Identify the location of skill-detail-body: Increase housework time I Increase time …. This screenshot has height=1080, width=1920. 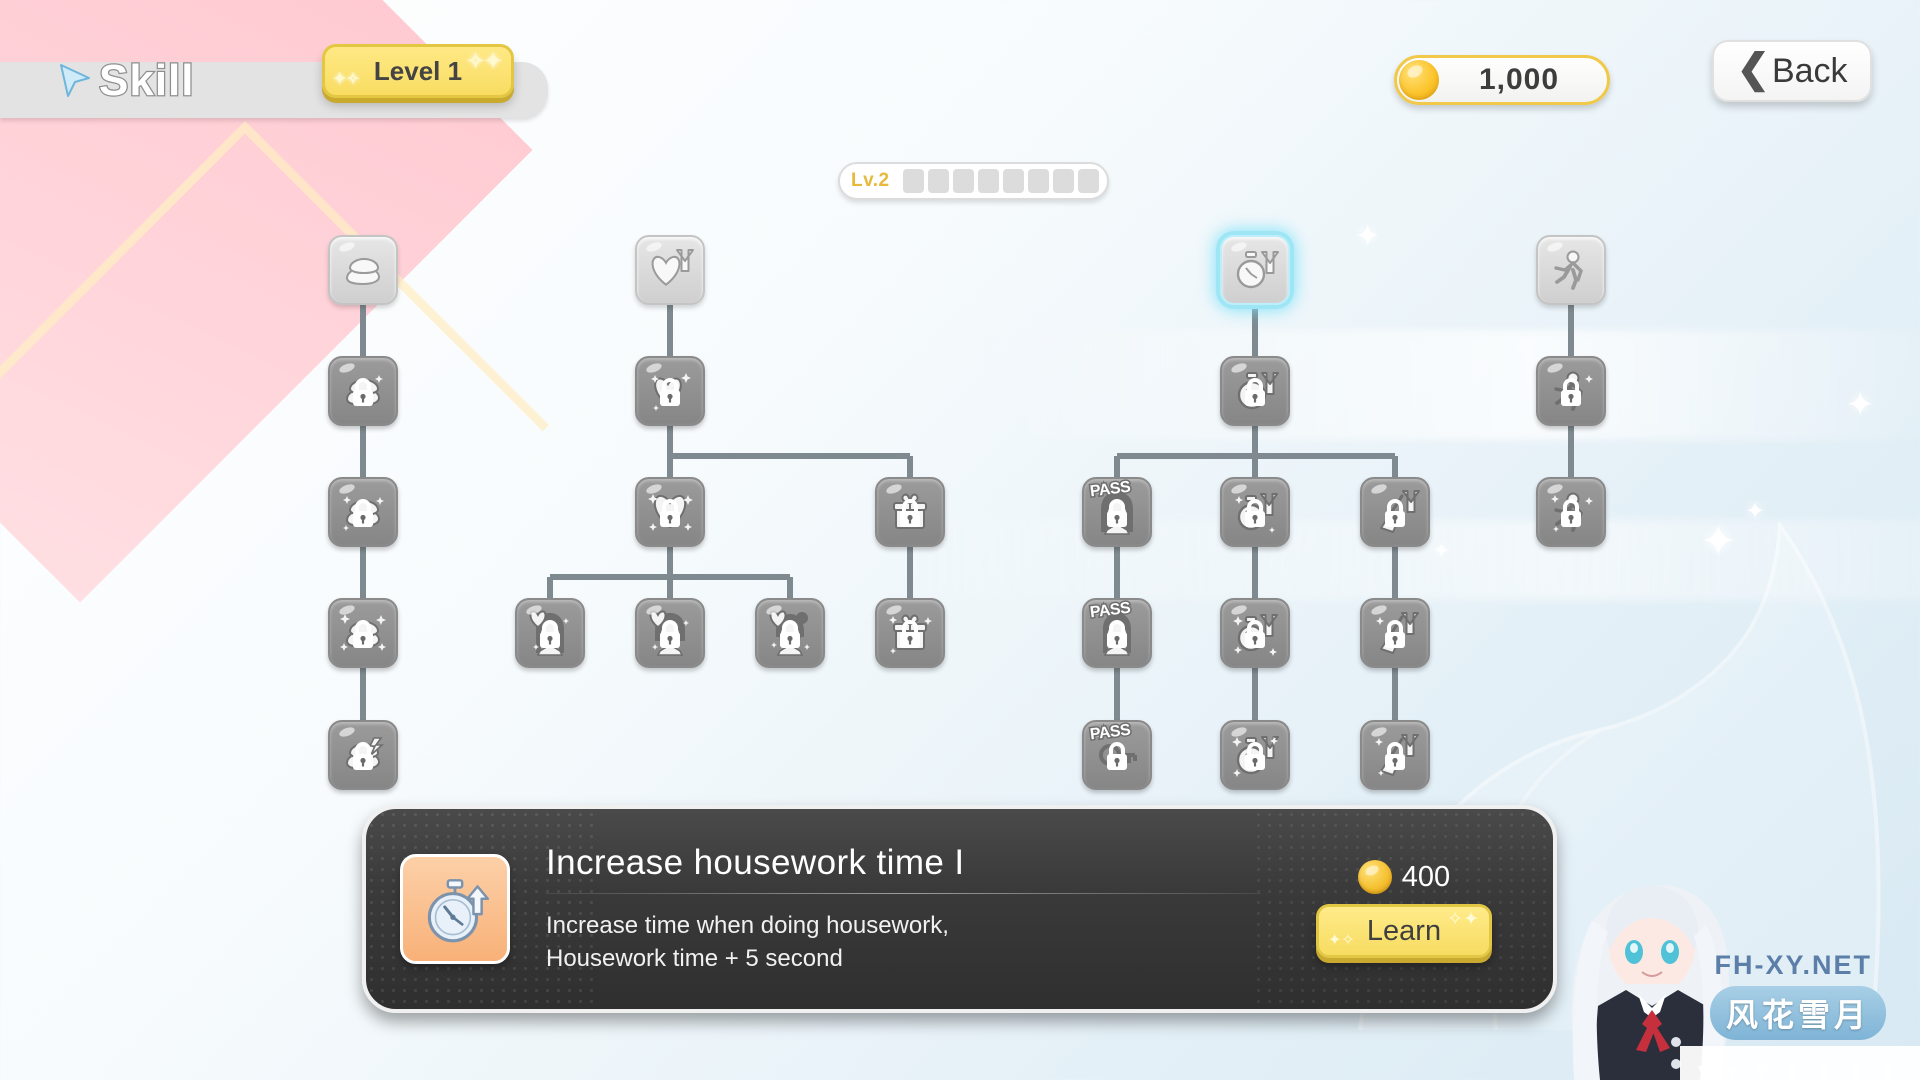
(899, 909).